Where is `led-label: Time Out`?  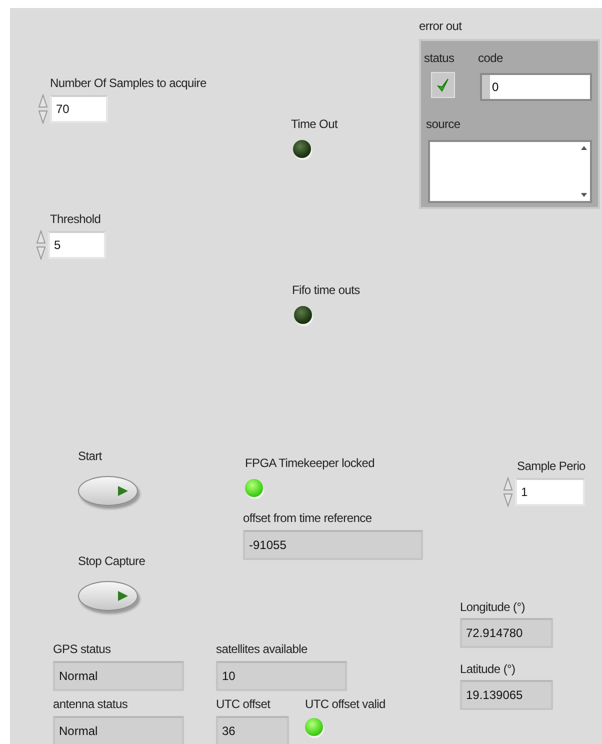 led-label: Time Out is located at coordinates (314, 124).